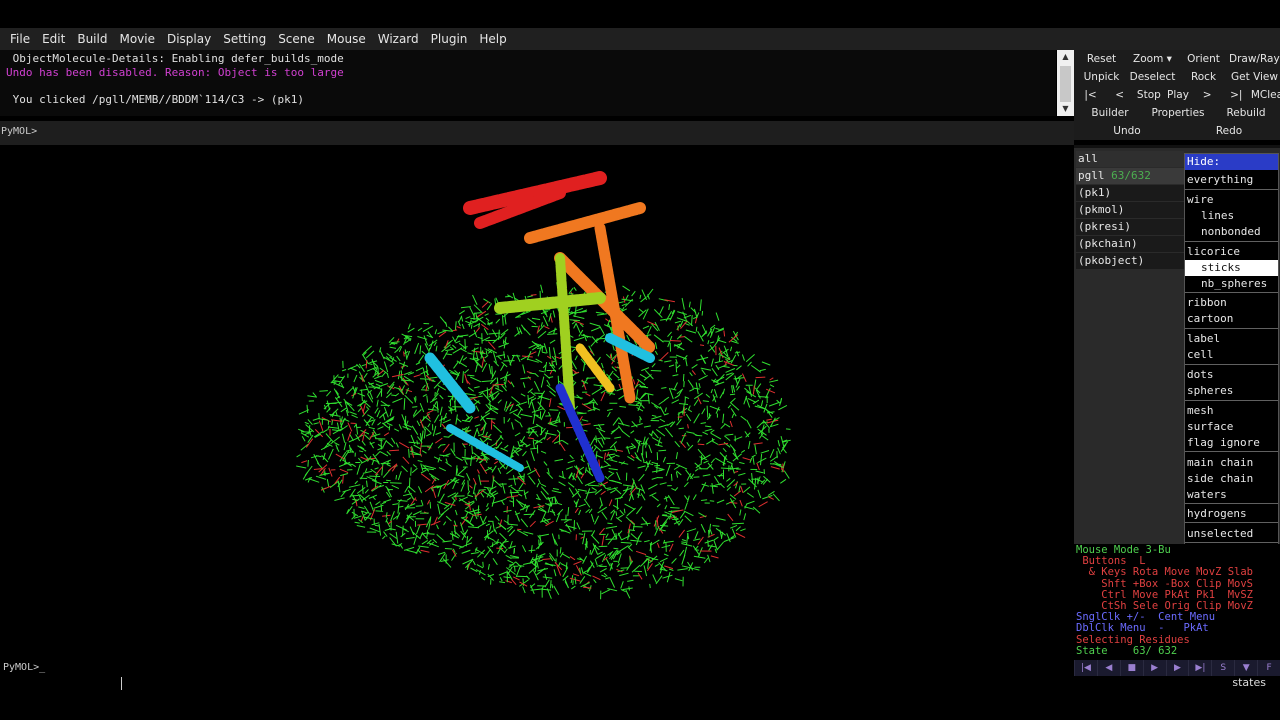 Image resolution: width=1280 pixels, height=720 pixels. I want to click on menu-wizard: Wizard, so click(398, 39).